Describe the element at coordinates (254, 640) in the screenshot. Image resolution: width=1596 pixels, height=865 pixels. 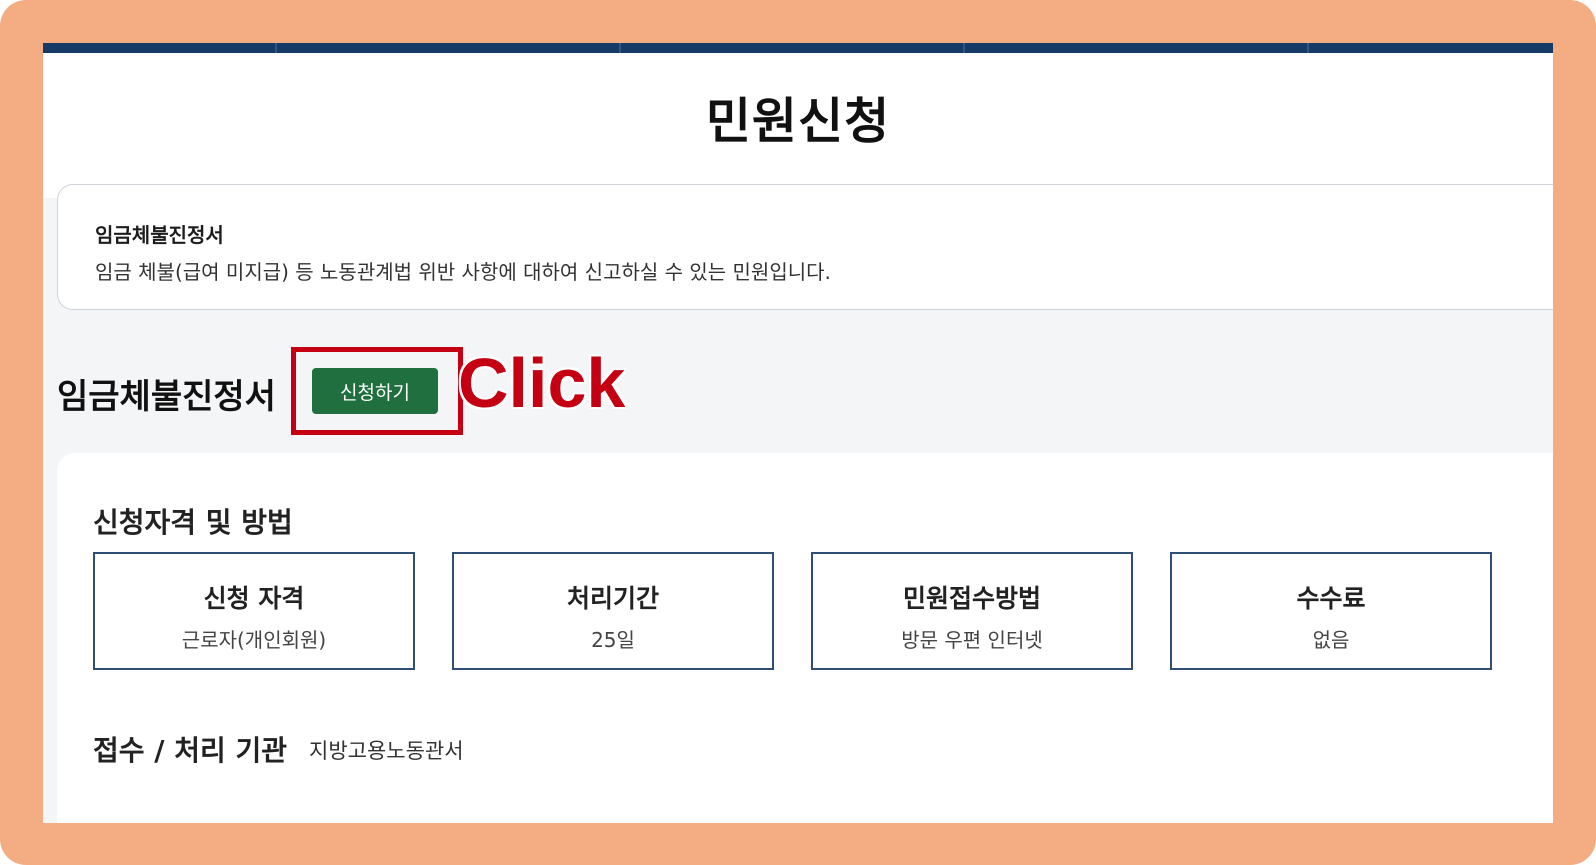
I see `eligibility-value: 근로자(개인회원)` at that location.